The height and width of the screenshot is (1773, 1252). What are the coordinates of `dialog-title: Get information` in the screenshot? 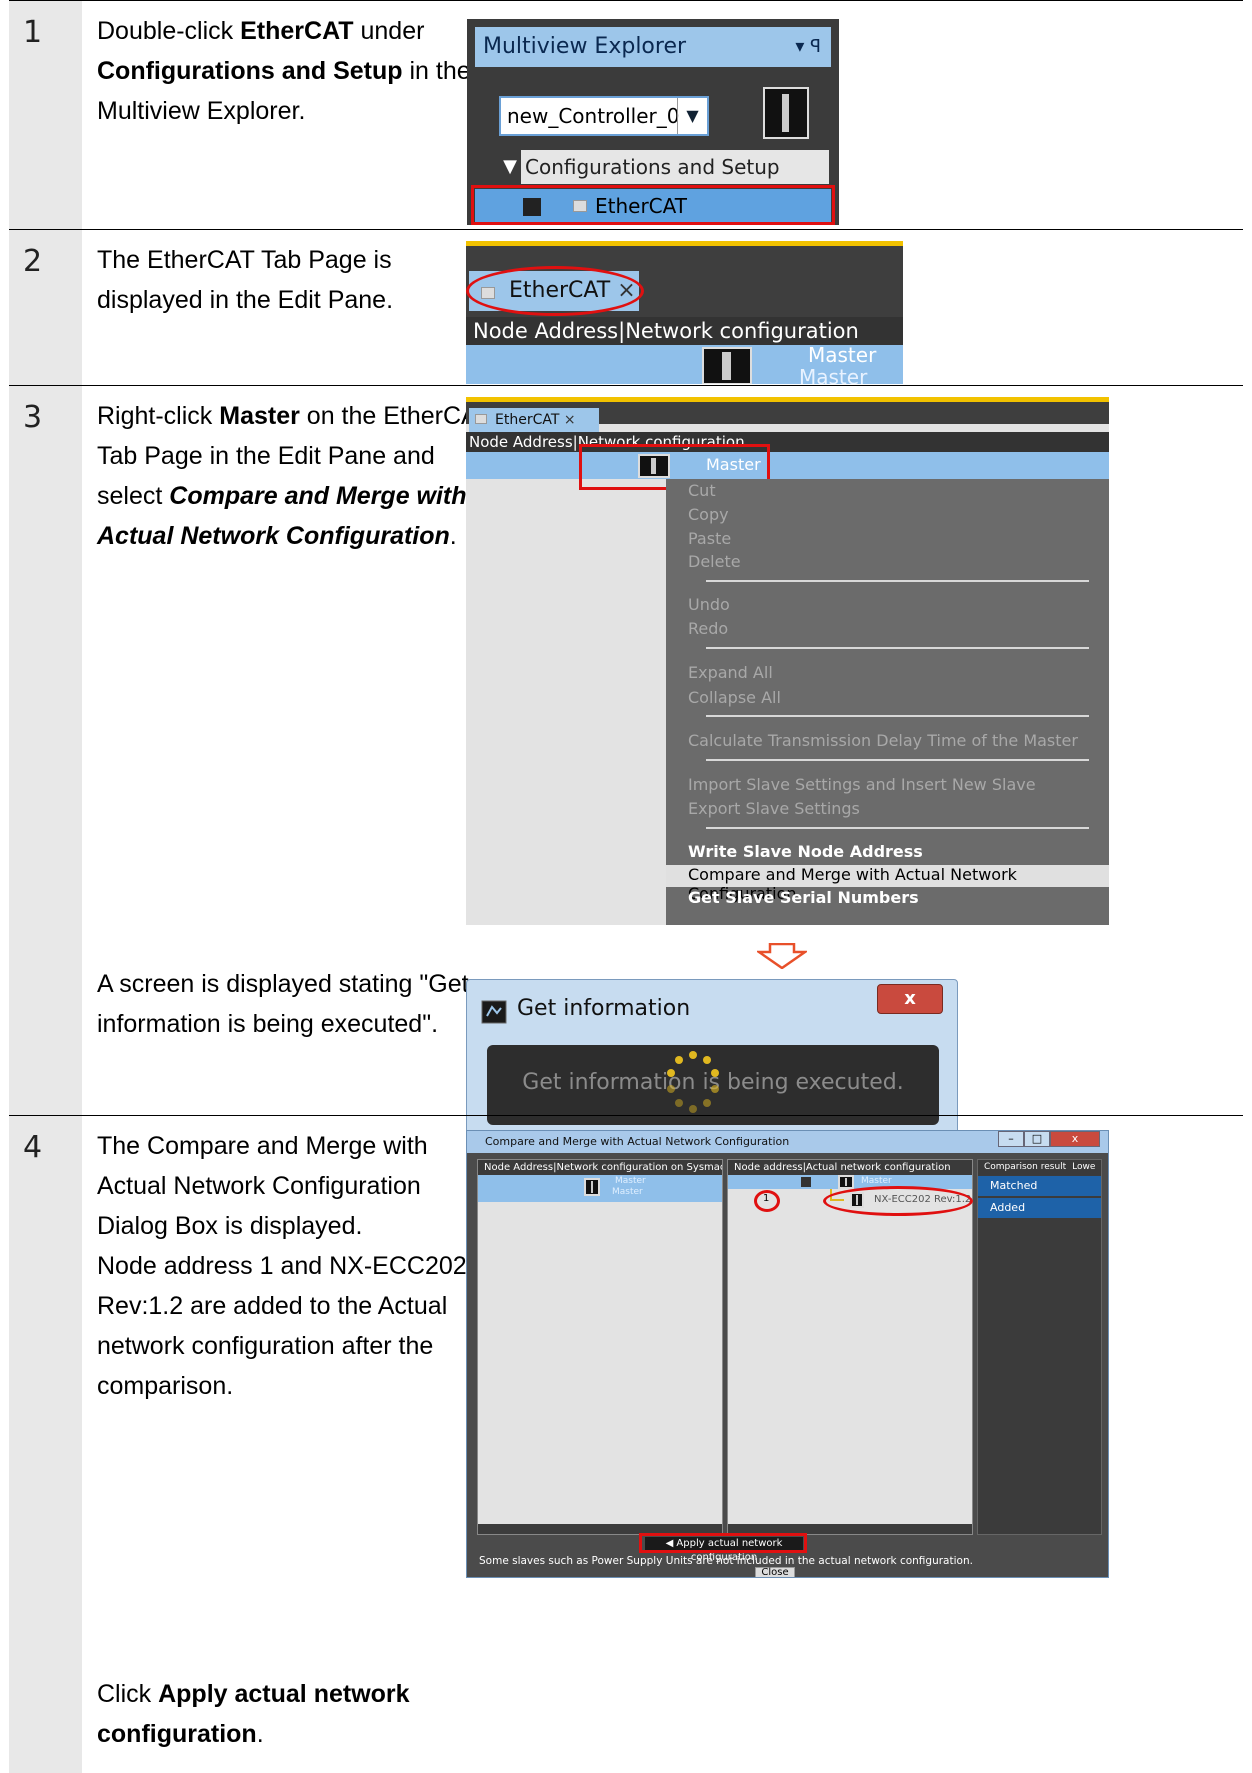 It's located at (604, 1008).